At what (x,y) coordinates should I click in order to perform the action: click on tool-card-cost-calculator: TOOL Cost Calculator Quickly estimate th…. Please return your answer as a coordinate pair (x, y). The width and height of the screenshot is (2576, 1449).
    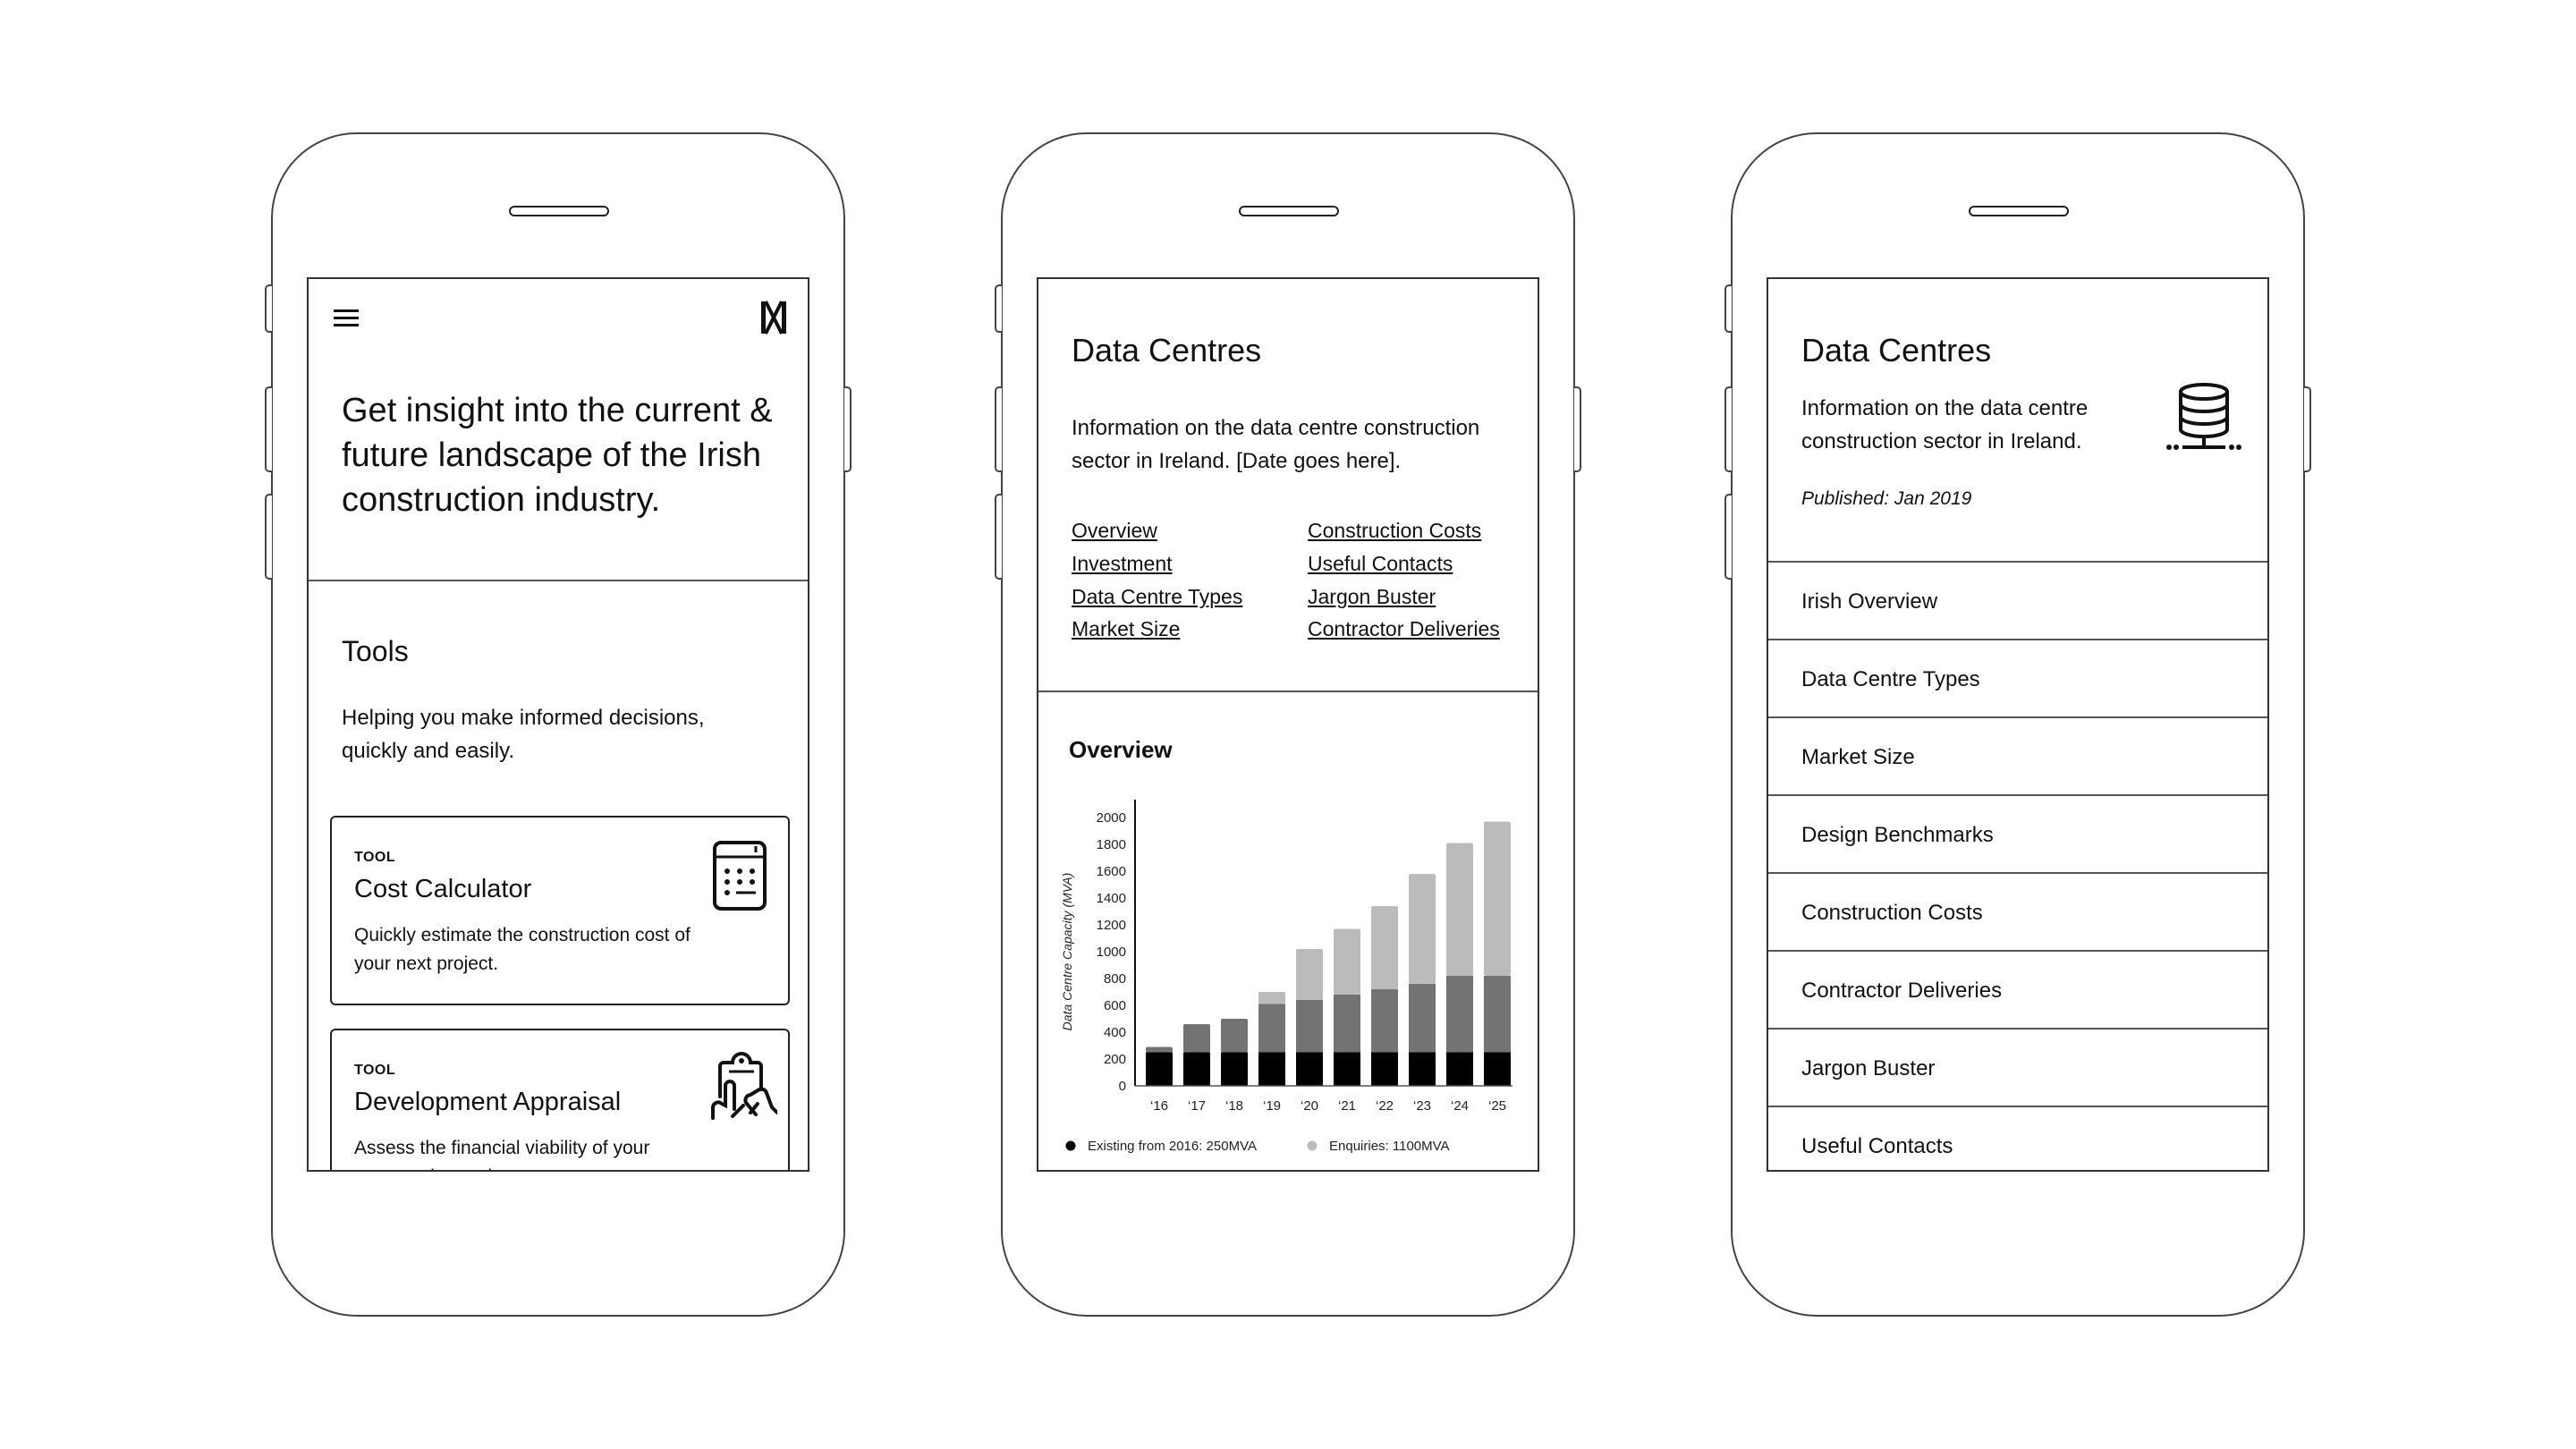
    Looking at the image, I should click on (560, 910).